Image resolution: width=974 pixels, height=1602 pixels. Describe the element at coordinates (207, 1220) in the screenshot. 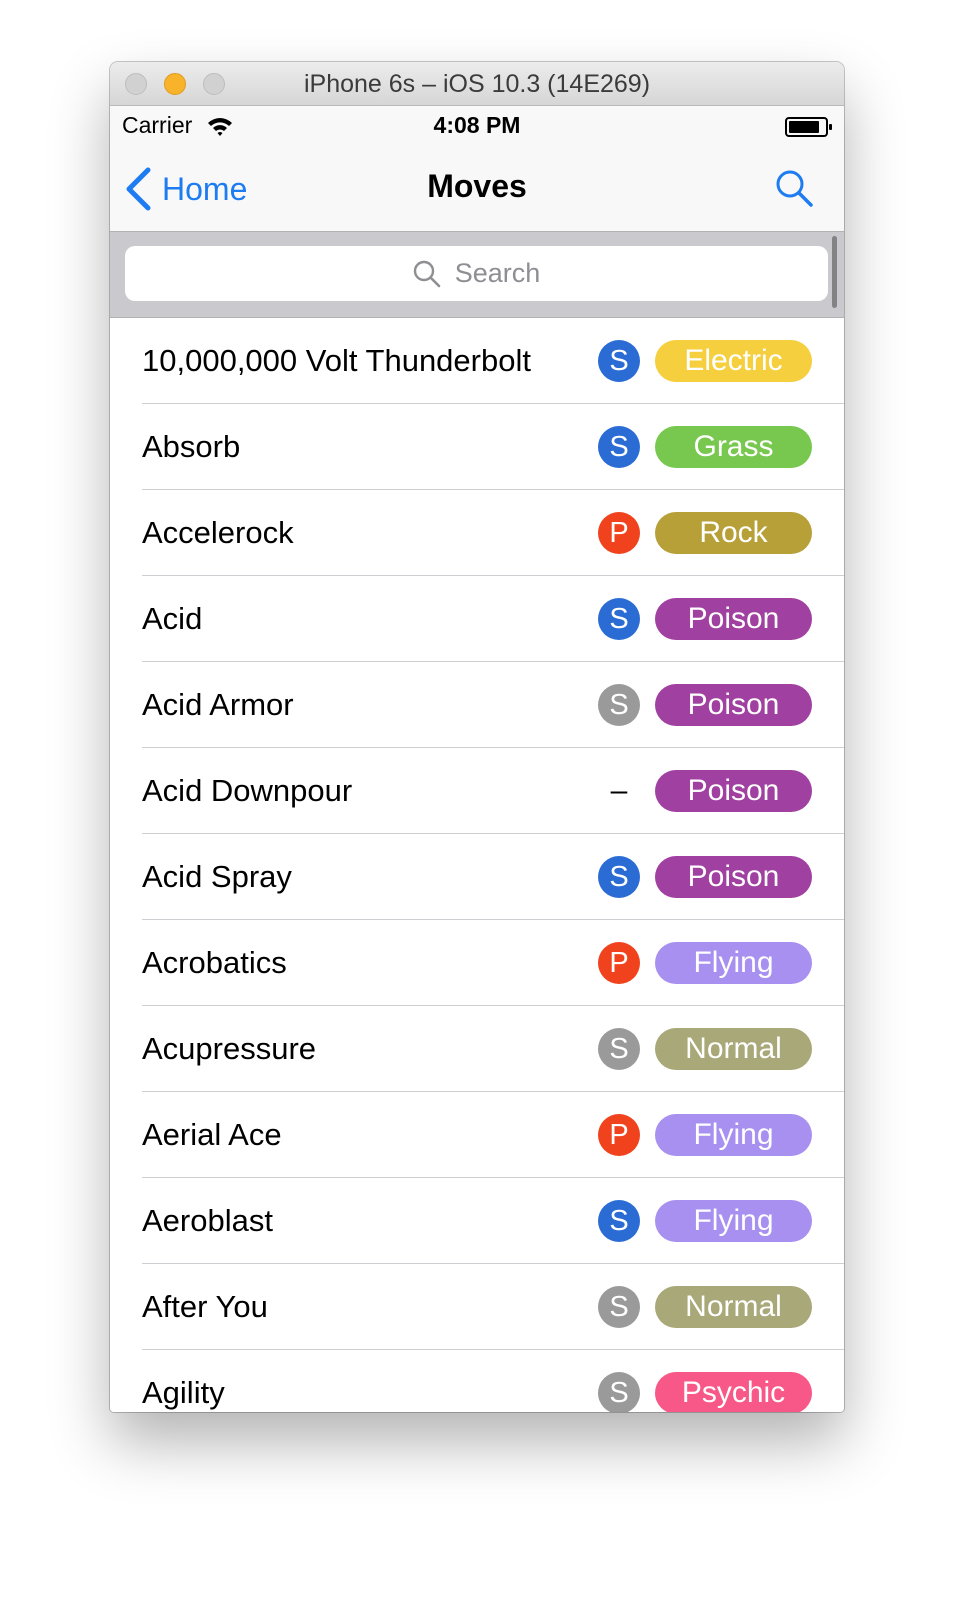

I see `move-name: Aeroblast` at that location.